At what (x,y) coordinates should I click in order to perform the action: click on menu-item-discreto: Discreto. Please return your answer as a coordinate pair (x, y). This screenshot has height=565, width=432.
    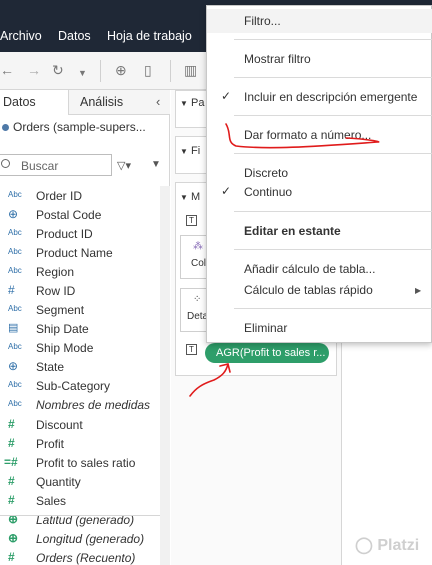
    Looking at the image, I should click on (266, 173).